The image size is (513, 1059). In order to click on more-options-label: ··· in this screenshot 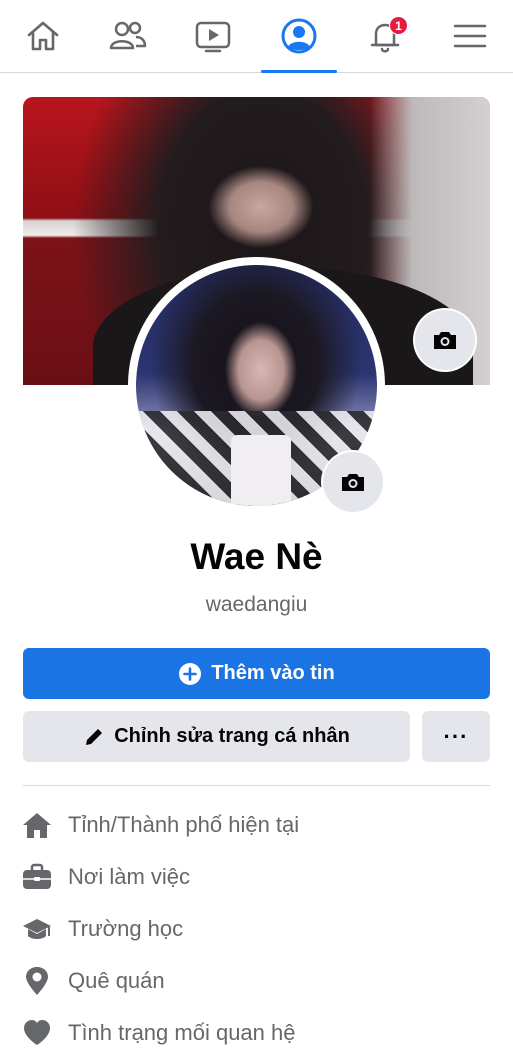, I will do `click(456, 736)`.